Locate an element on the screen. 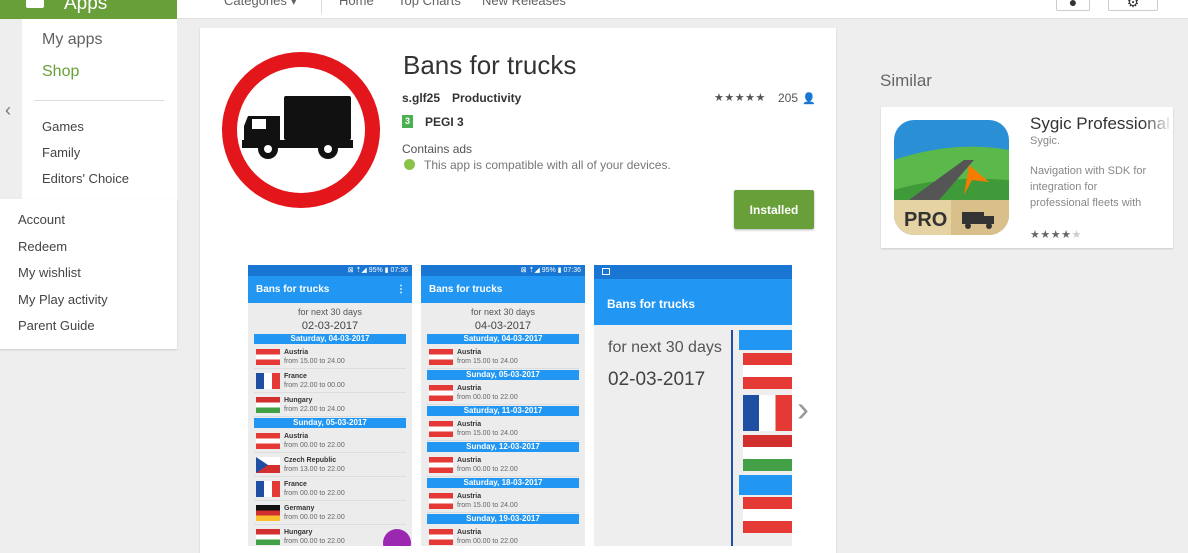 The width and height of the screenshot is (1188, 553). account-button: ● is located at coordinates (1073, 5).